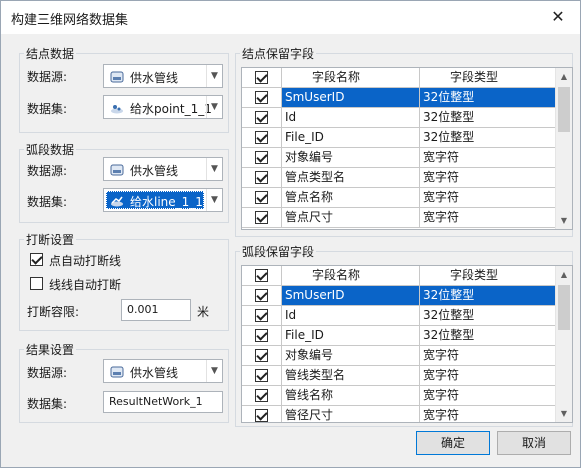  I want to click on arc-fields-scrollbar: ▲ ▼, so click(563, 344).